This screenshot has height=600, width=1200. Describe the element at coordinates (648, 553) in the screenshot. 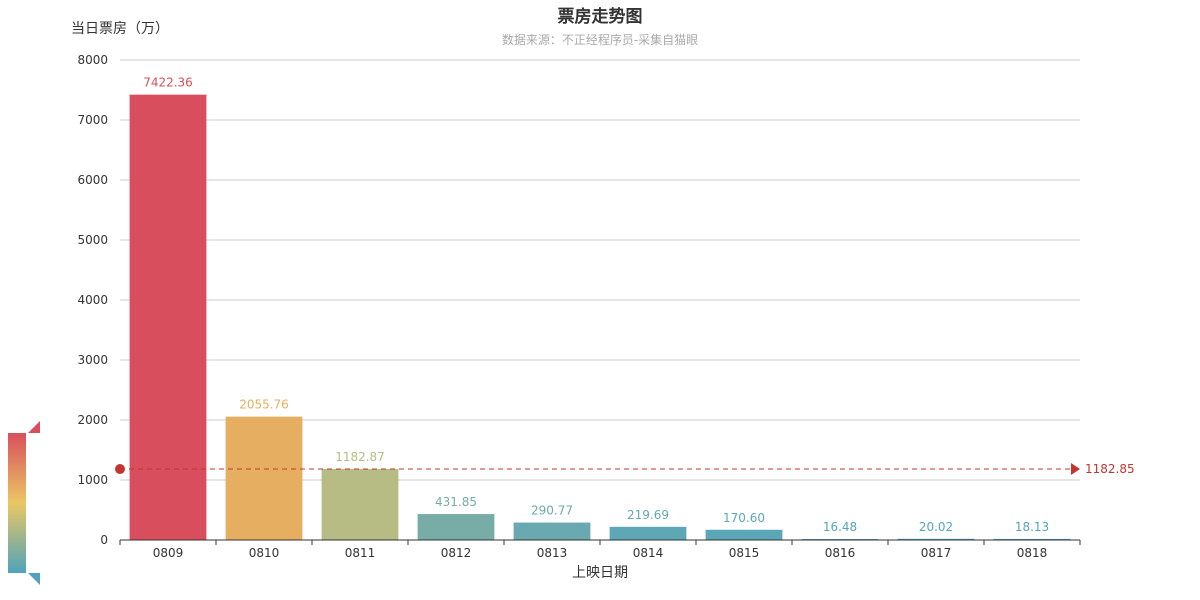

I see `x-tick-label: 0814` at that location.